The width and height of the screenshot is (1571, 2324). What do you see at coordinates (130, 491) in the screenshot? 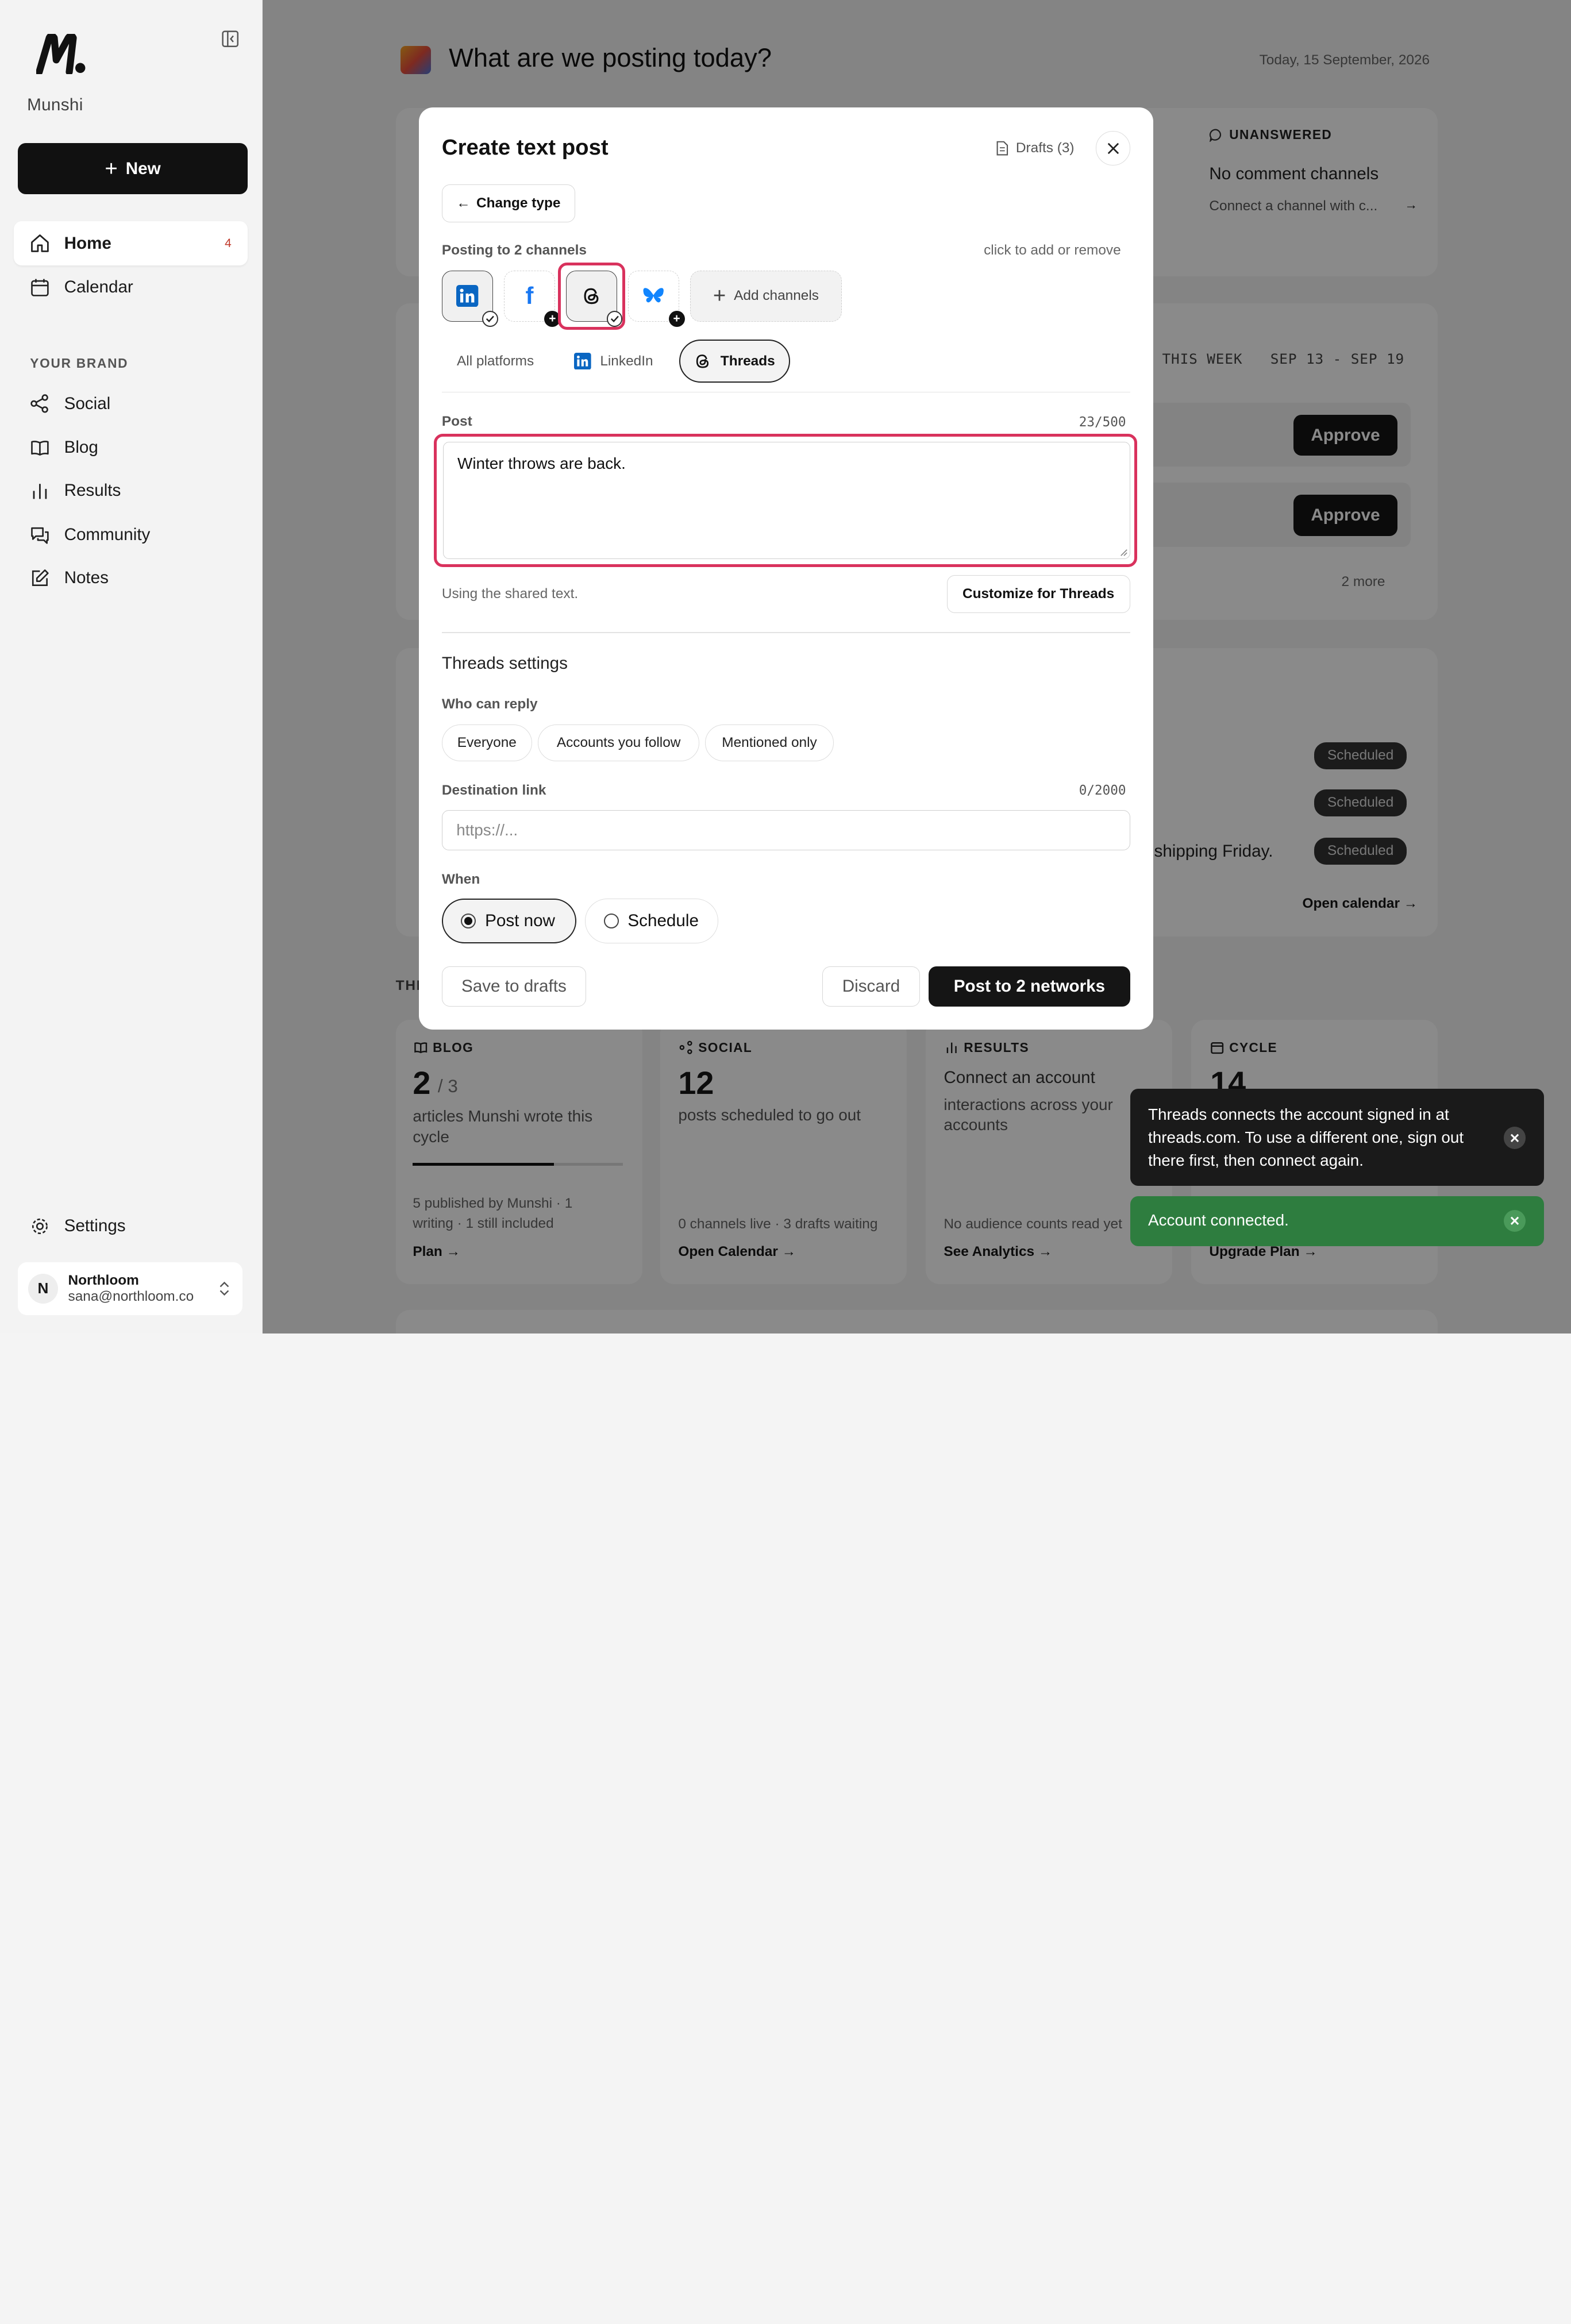
I see `sidebar-item-results: Results` at bounding box center [130, 491].